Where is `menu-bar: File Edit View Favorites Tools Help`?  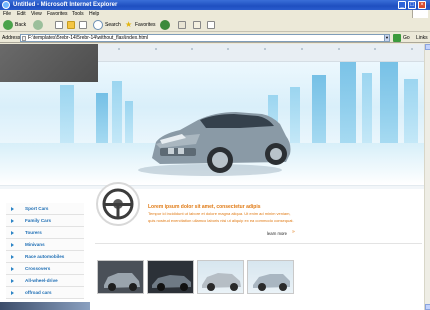 menu-bar: File Edit View Favorites Tools Help is located at coordinates (215, 14).